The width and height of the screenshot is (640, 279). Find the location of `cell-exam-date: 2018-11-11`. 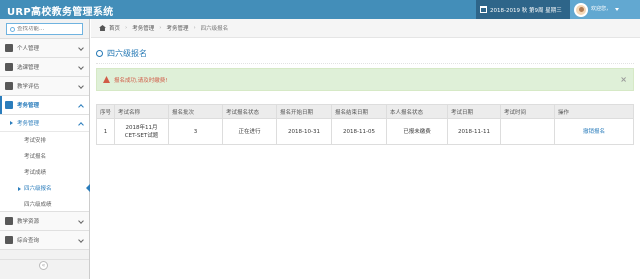

cell-exam-date: 2018-11-11 is located at coordinates (474, 131).